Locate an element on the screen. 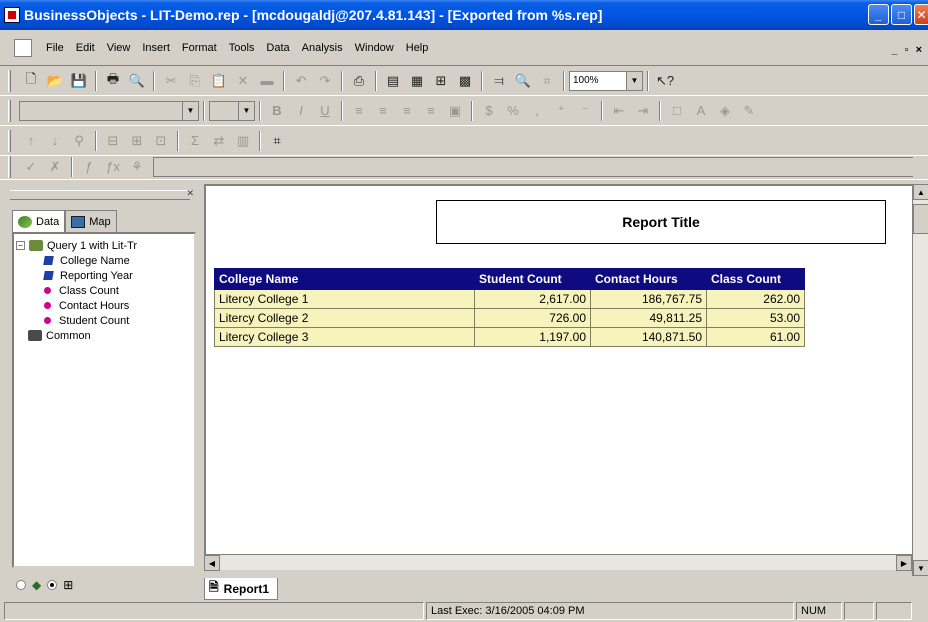  column-header: College Name is located at coordinates (344, 279).